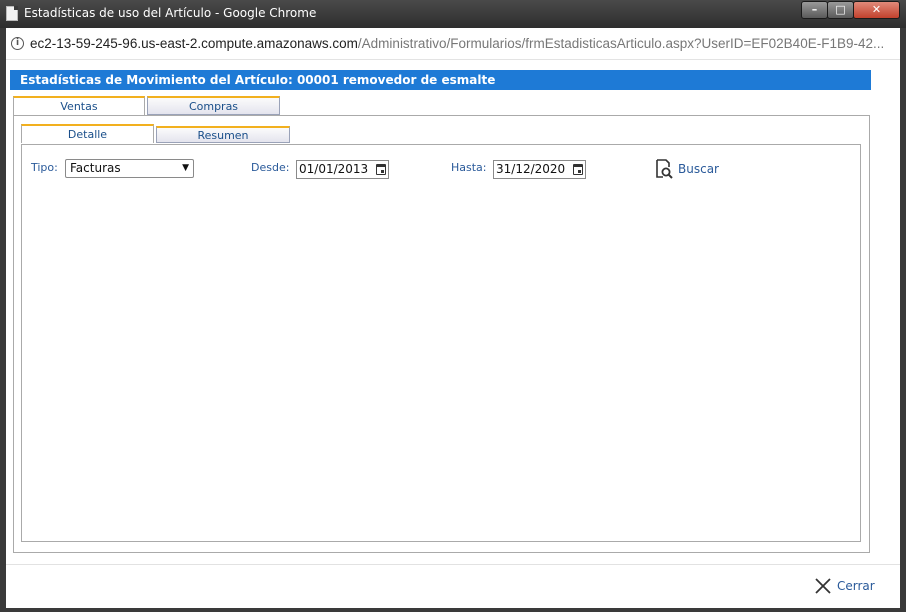 This screenshot has width=906, height=612. I want to click on chevron-down-icon: ▼, so click(185, 168).